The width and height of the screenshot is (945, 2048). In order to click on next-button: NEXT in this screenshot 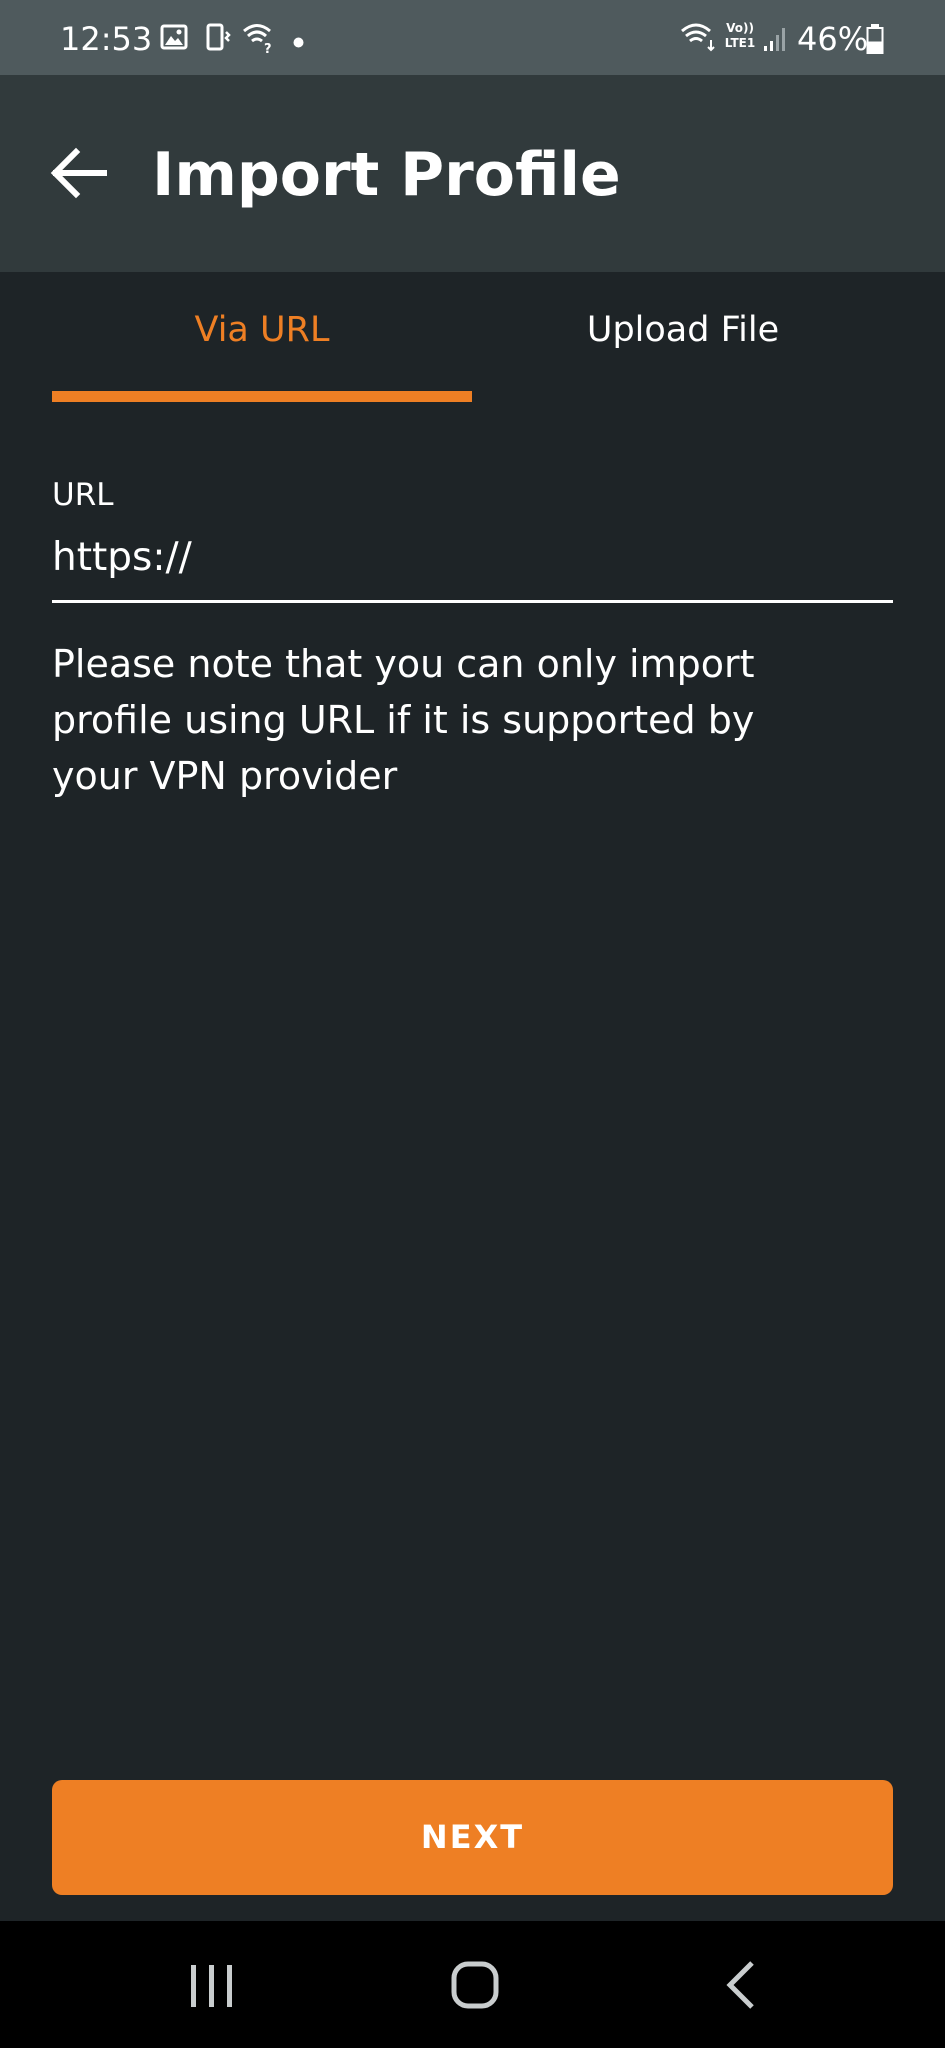, I will do `click(472, 1837)`.